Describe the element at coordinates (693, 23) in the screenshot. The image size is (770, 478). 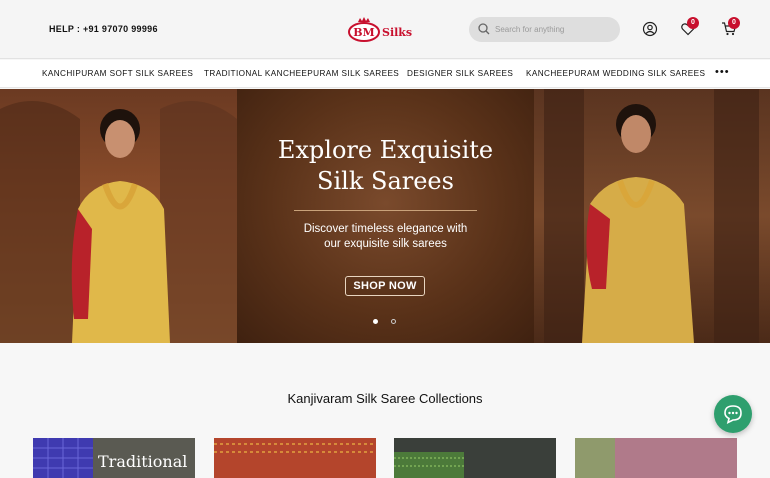
I see `wishlist-count-badge: 0` at that location.